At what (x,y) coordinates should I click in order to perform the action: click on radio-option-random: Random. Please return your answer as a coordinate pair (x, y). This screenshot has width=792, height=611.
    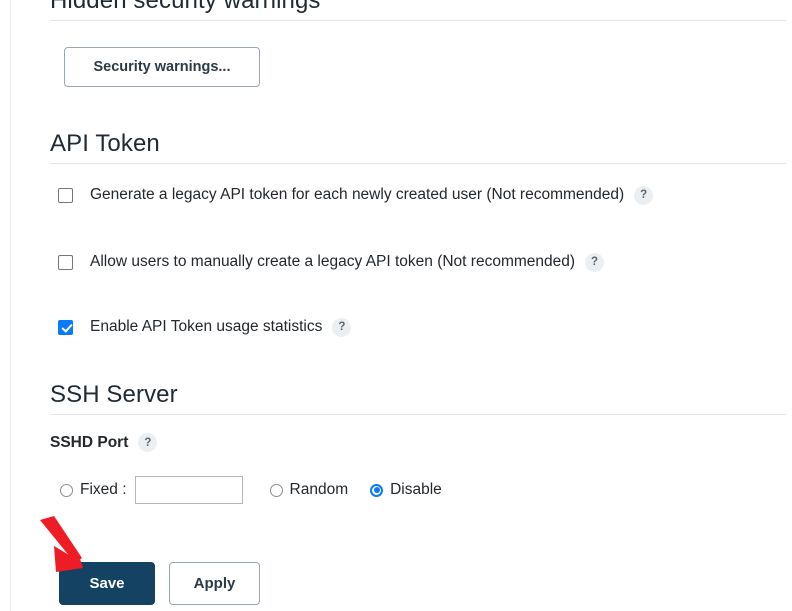
    Looking at the image, I should click on (309, 490).